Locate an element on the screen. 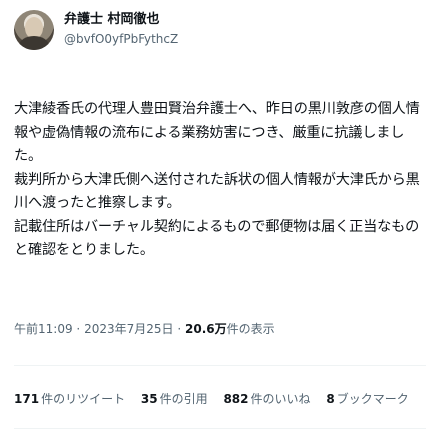 The height and width of the screenshot is (437, 437). retweets-count: 171 is located at coordinates (27, 399).